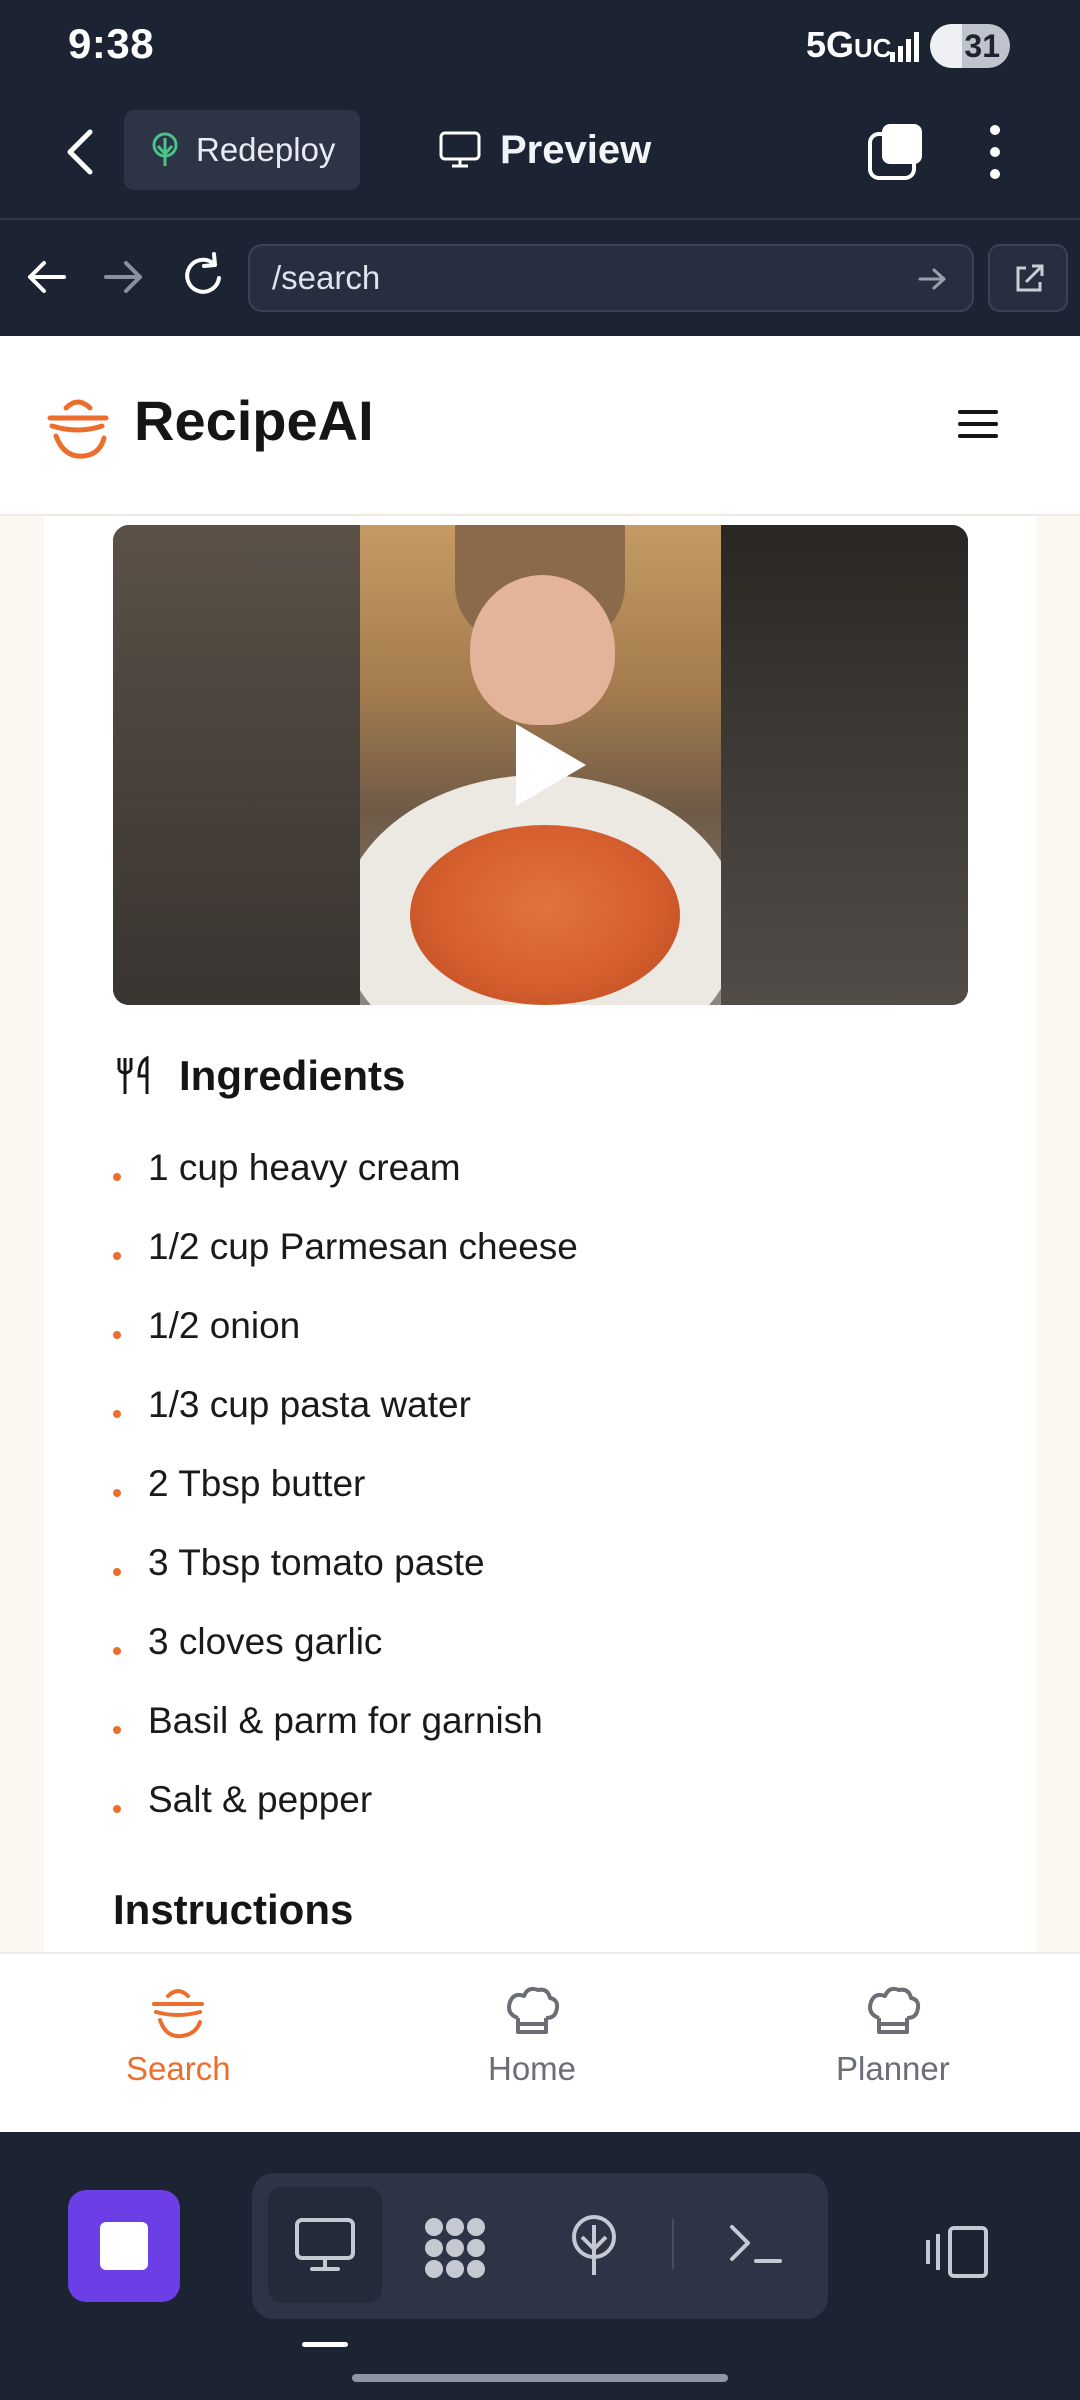 Image resolution: width=1080 pixels, height=2400 pixels. I want to click on go-arrow-icon, so click(932, 279).